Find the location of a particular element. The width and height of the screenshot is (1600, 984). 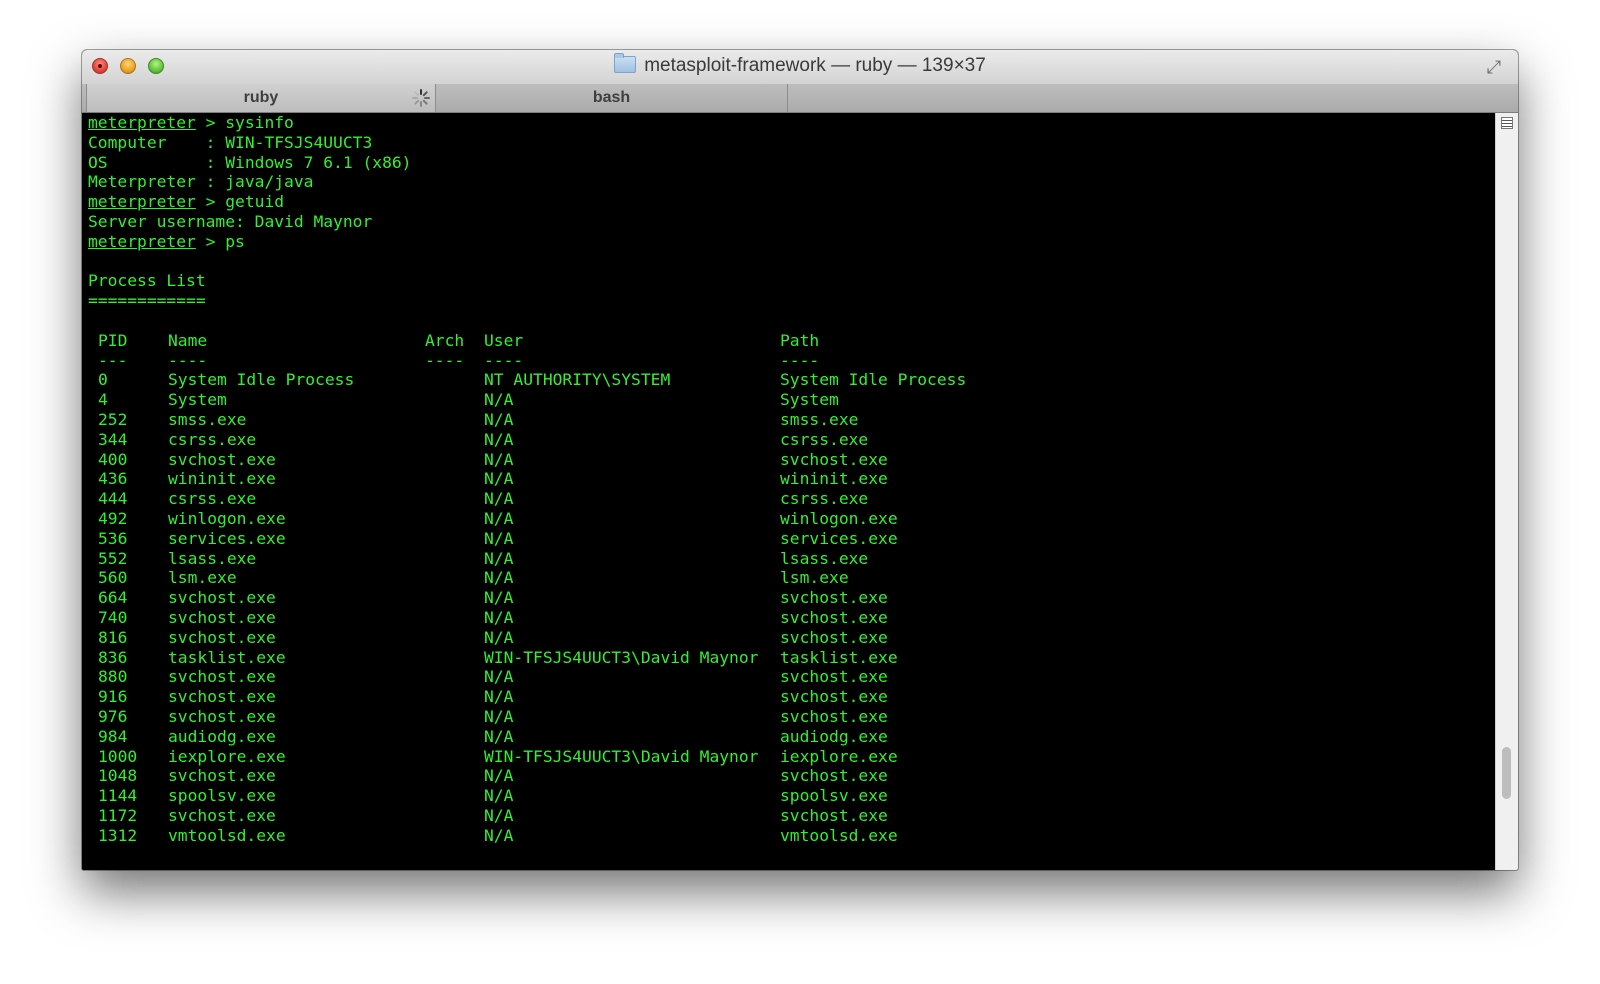

table-row: 4 System N/A System is located at coordinates (792, 400).